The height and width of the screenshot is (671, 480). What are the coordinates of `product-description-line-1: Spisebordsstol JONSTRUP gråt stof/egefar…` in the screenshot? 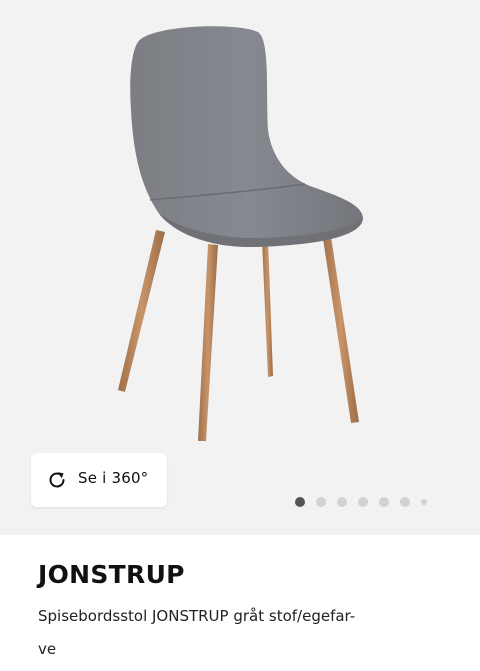 It's located at (197, 616).